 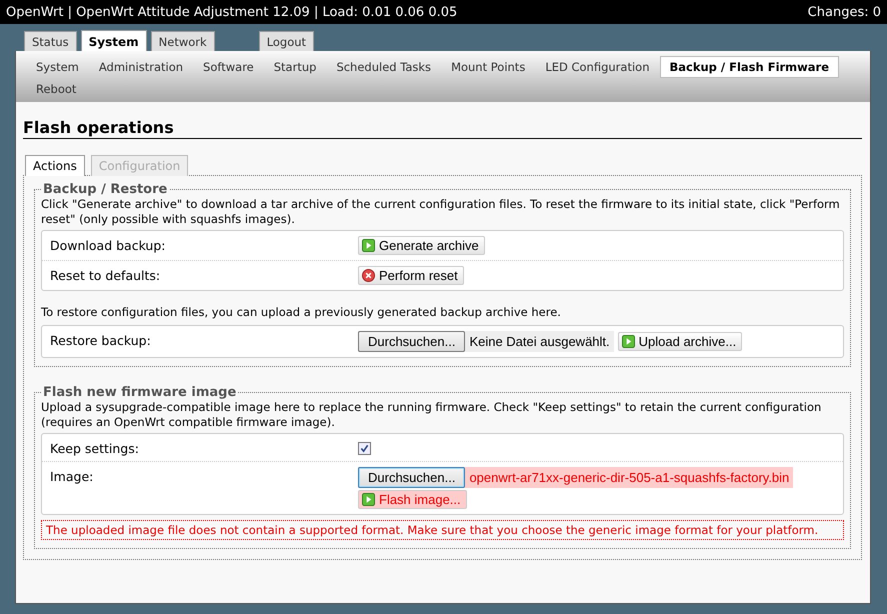 I want to click on main-tab: Status, so click(x=50, y=41).